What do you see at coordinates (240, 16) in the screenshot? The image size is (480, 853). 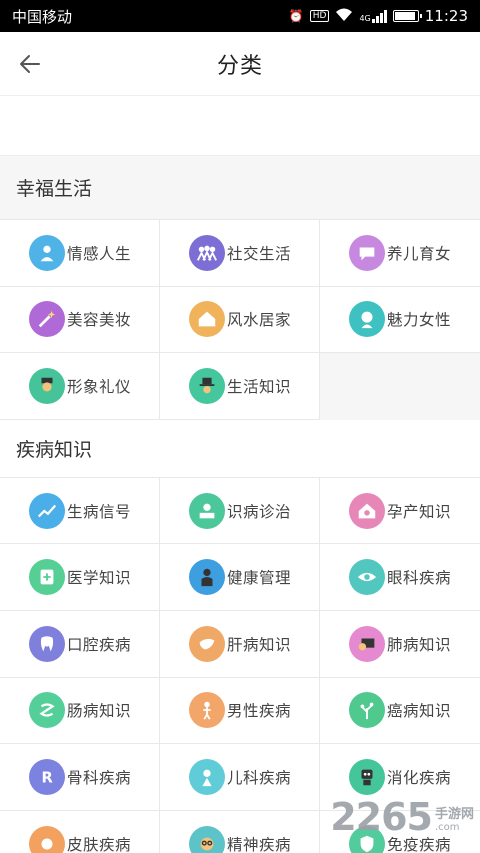 I see `status-bar: 中国移动 ⏰ HD 4G 11:23` at bounding box center [240, 16].